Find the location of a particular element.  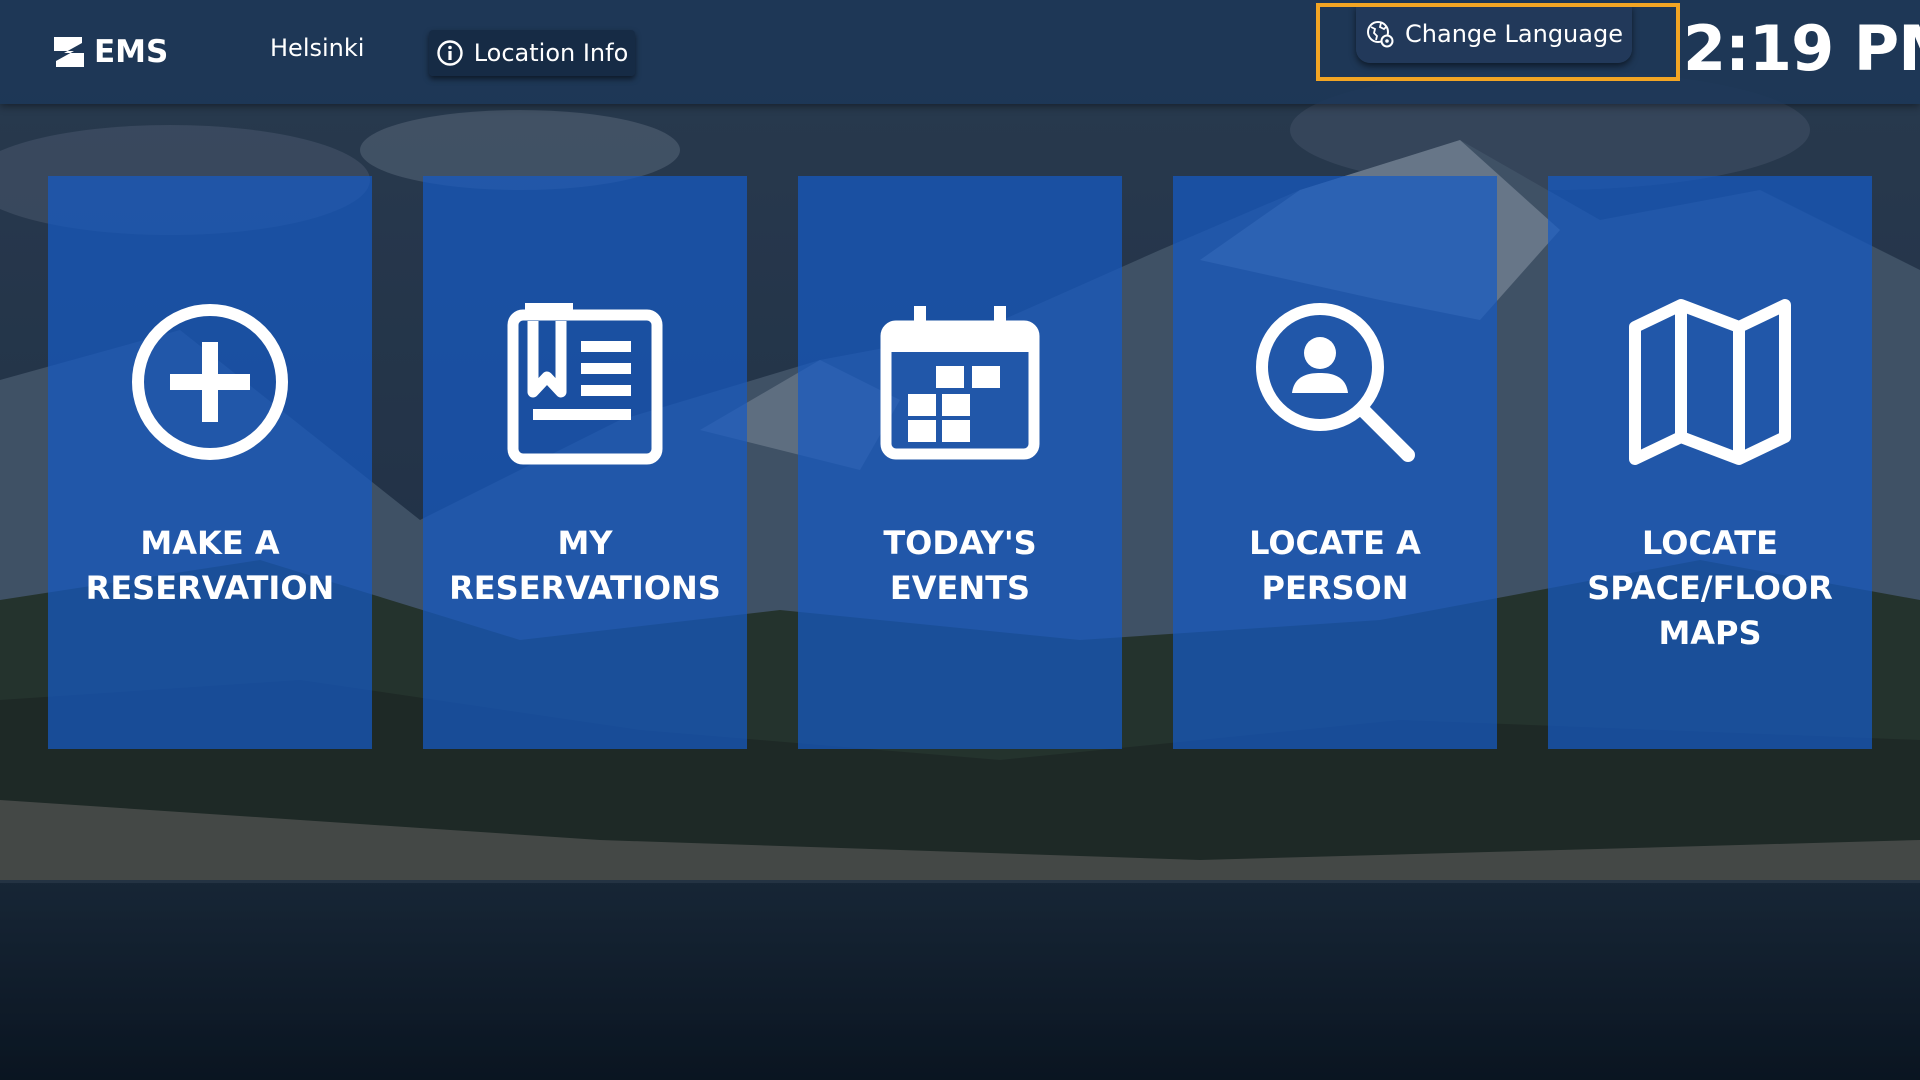

tile-todays-events: TODAY'S EVENTS is located at coordinates (960, 462).